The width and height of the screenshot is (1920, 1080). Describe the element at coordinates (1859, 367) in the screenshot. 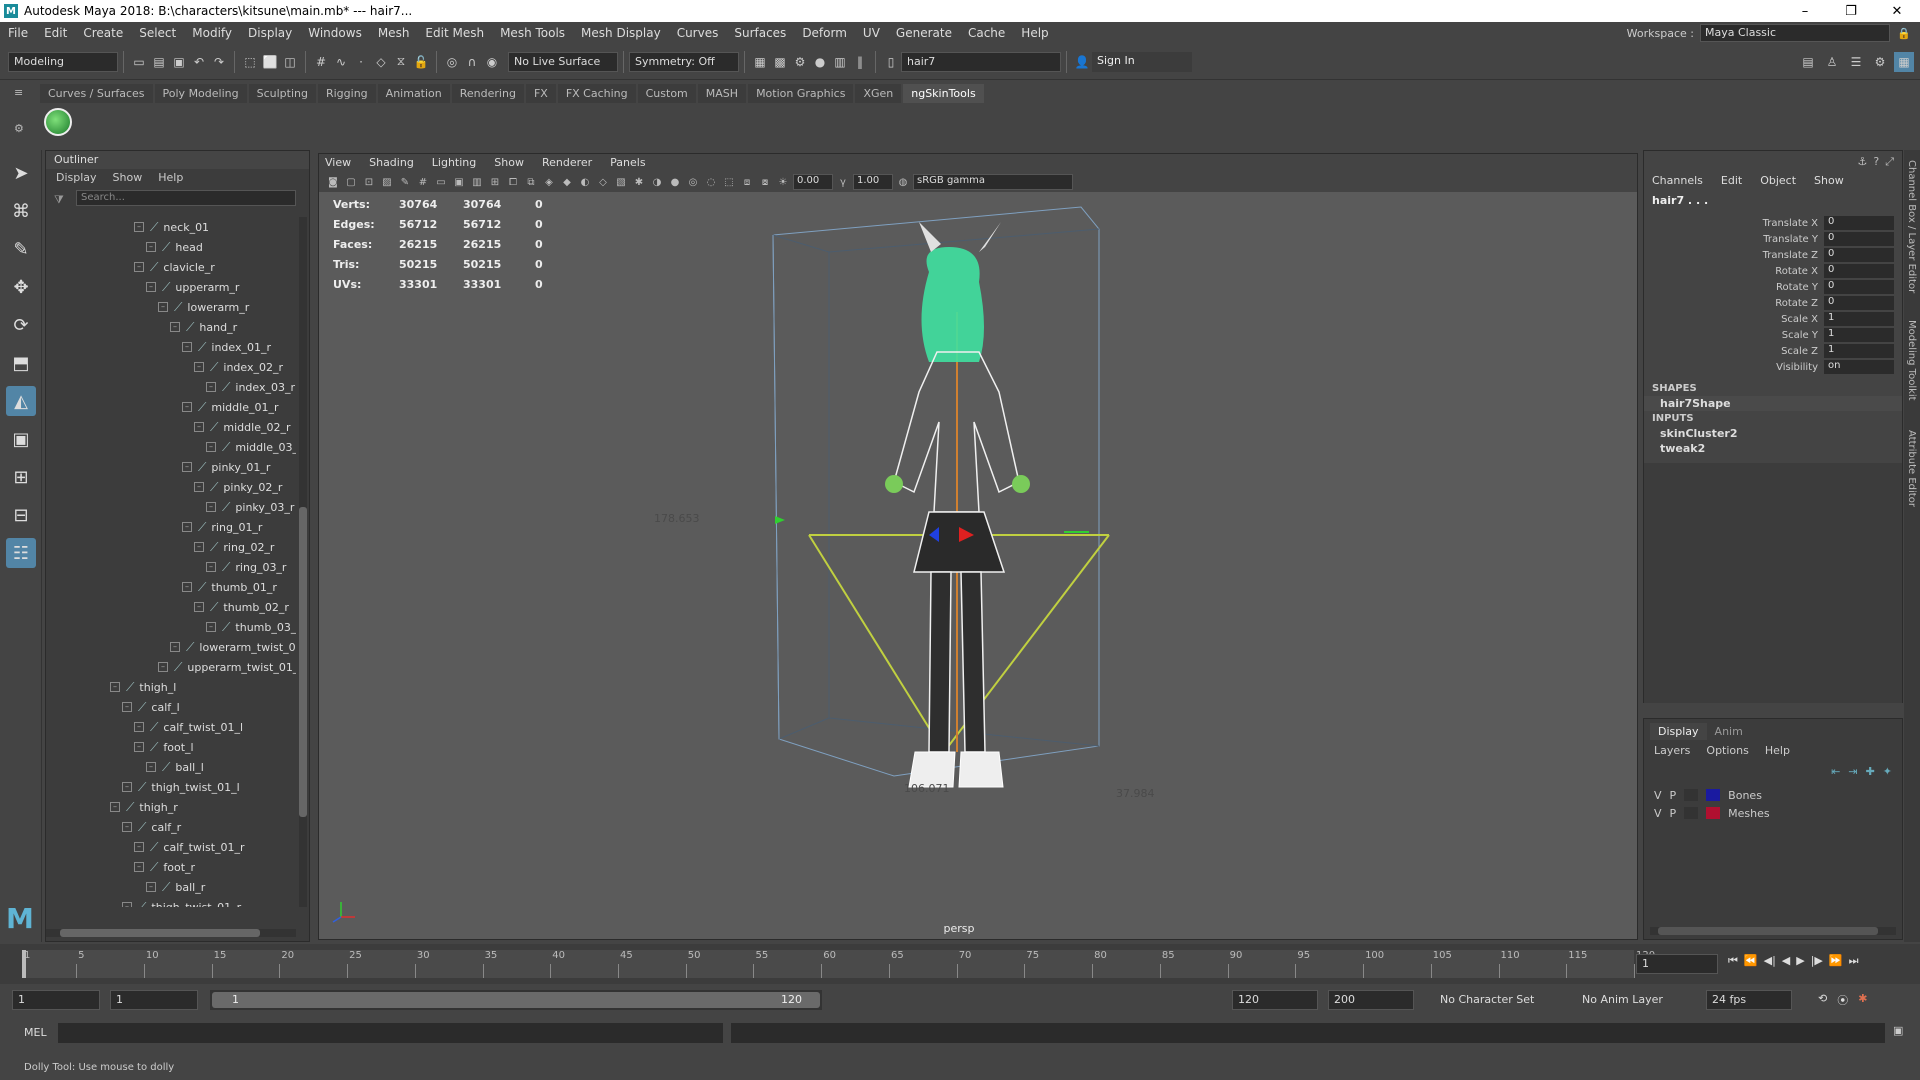

I see `channel-attr-value: on` at that location.